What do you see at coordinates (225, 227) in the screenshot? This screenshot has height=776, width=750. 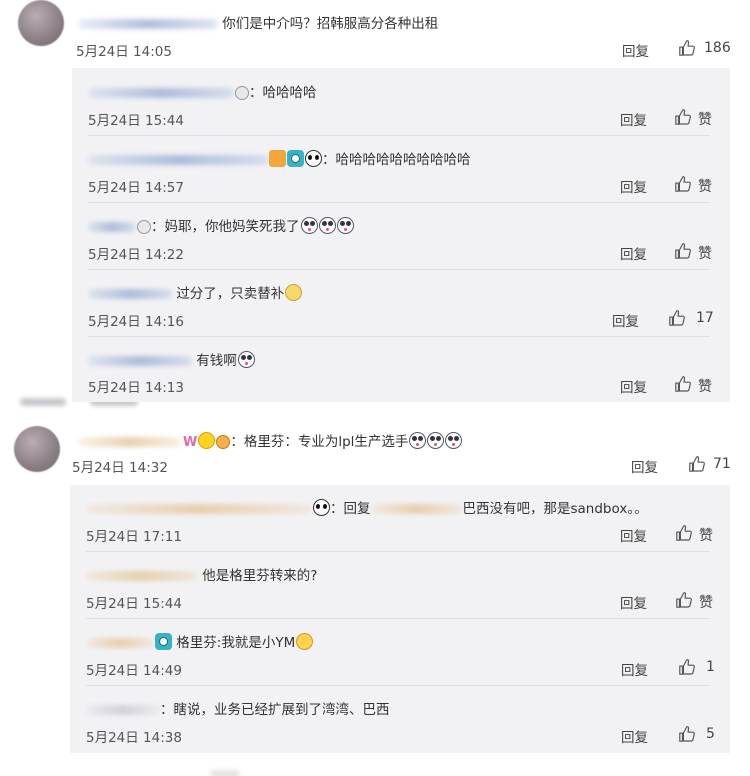 I see `sub-comment-text: ：妈耶，你他妈笑死我了` at bounding box center [225, 227].